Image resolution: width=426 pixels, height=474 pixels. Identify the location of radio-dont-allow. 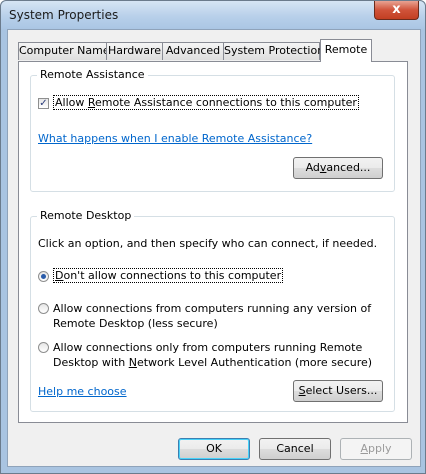
(43, 276).